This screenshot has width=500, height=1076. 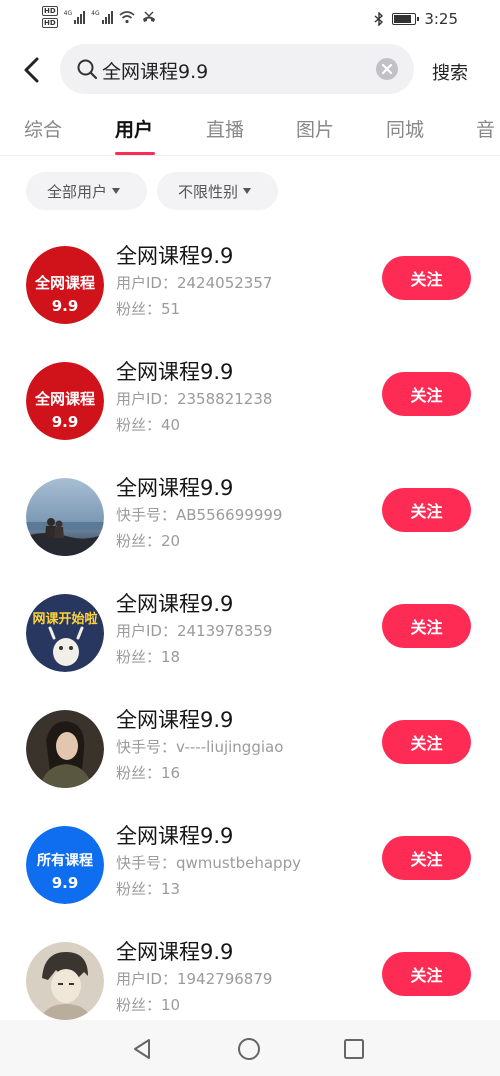 I want to click on fan-count: 粉丝：16, so click(x=148, y=773).